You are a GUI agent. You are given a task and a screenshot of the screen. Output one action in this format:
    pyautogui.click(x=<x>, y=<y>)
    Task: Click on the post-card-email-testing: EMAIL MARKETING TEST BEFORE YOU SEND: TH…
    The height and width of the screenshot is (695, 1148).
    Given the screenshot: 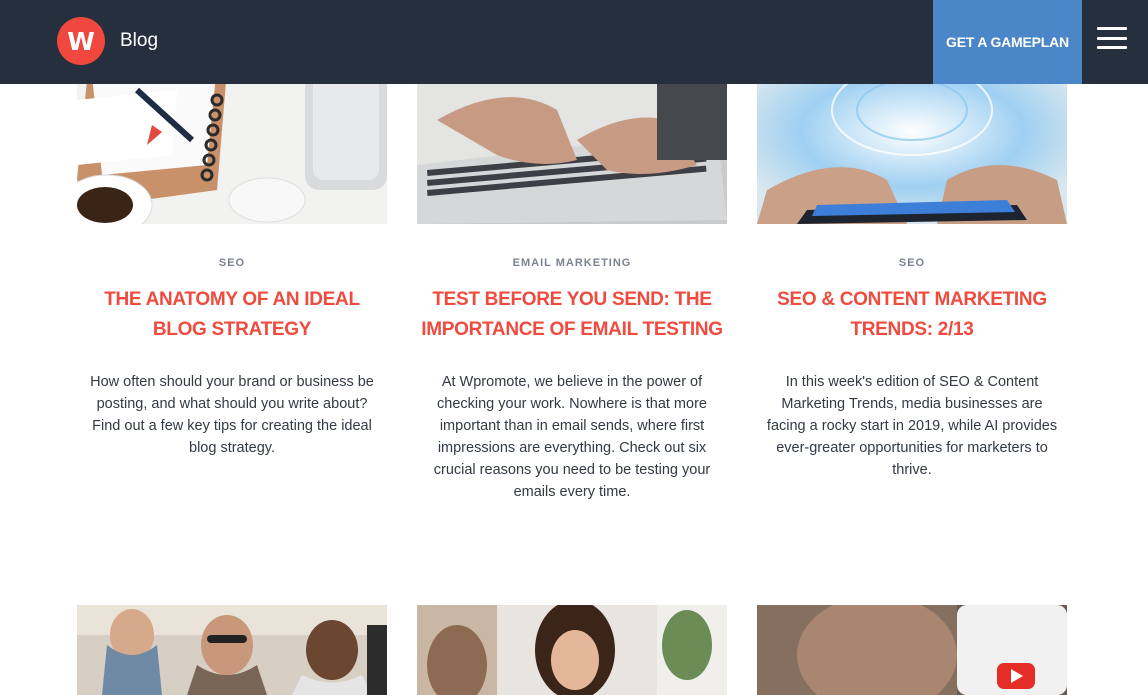 What is the action you would take?
    pyautogui.click(x=572, y=387)
    